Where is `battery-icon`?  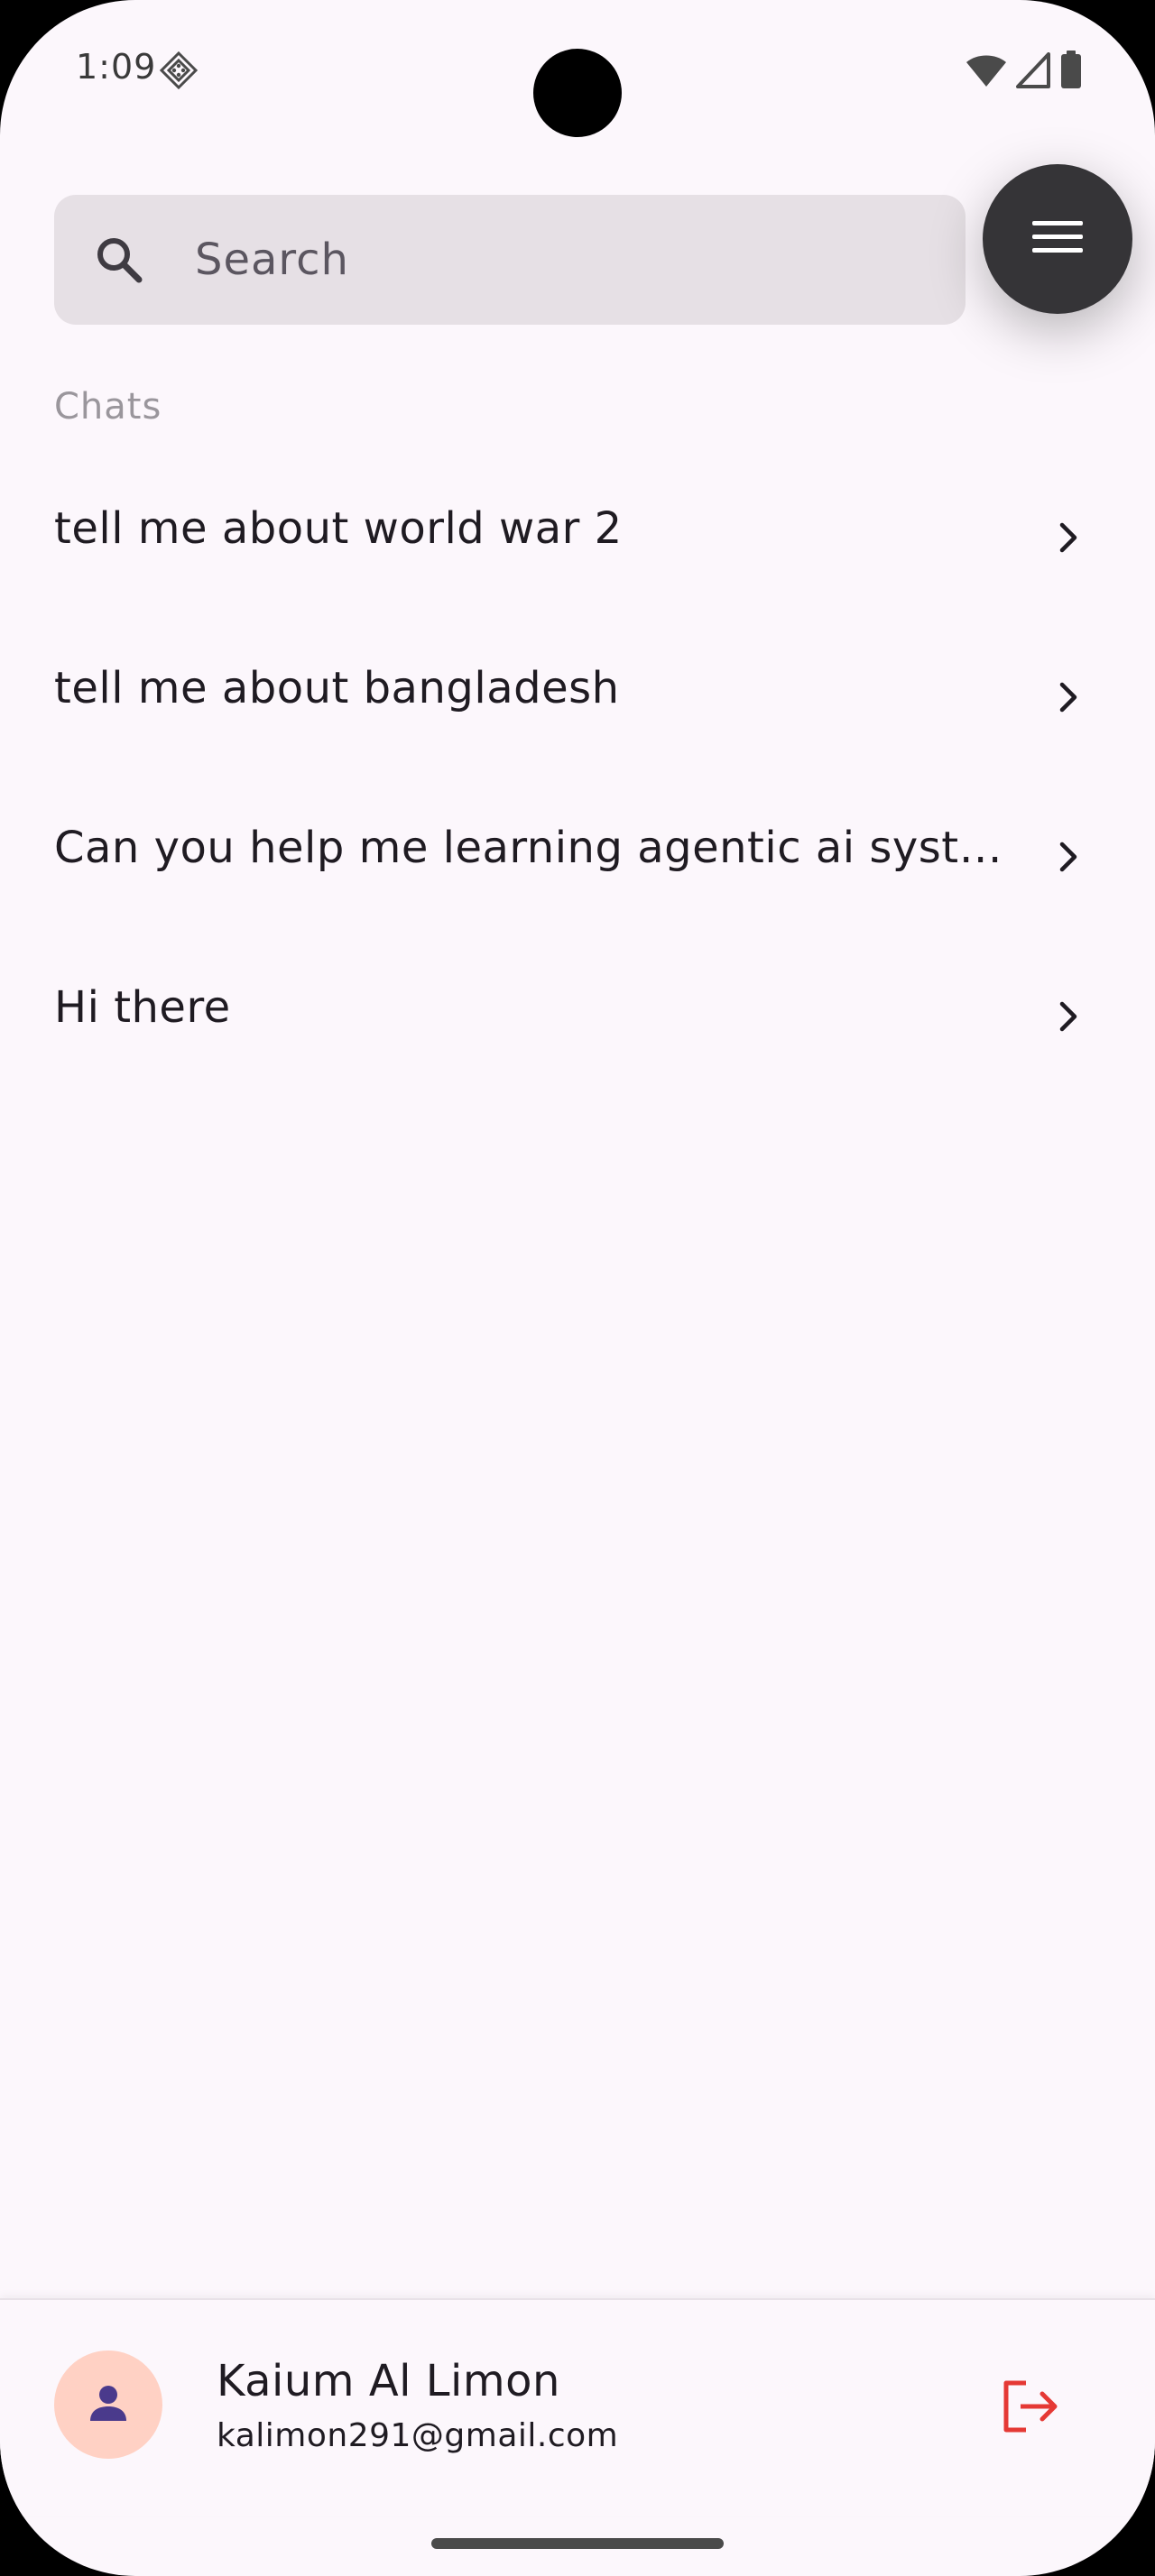
battery-icon is located at coordinates (1071, 73).